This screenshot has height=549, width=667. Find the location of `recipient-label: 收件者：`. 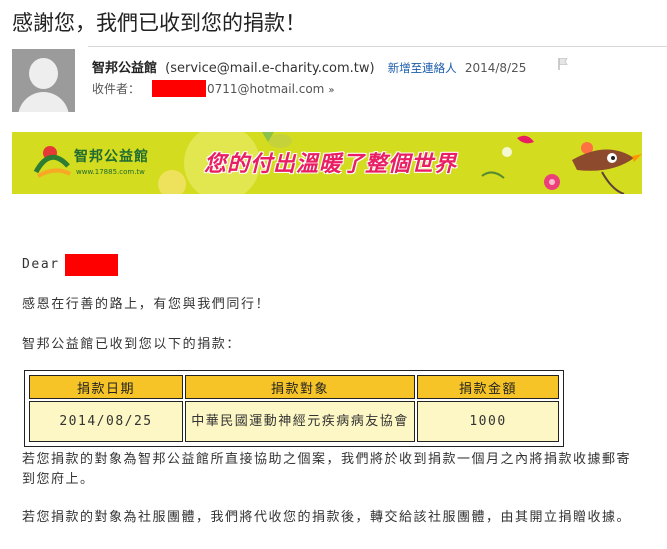

recipient-label: 收件者： is located at coordinates (116, 89).